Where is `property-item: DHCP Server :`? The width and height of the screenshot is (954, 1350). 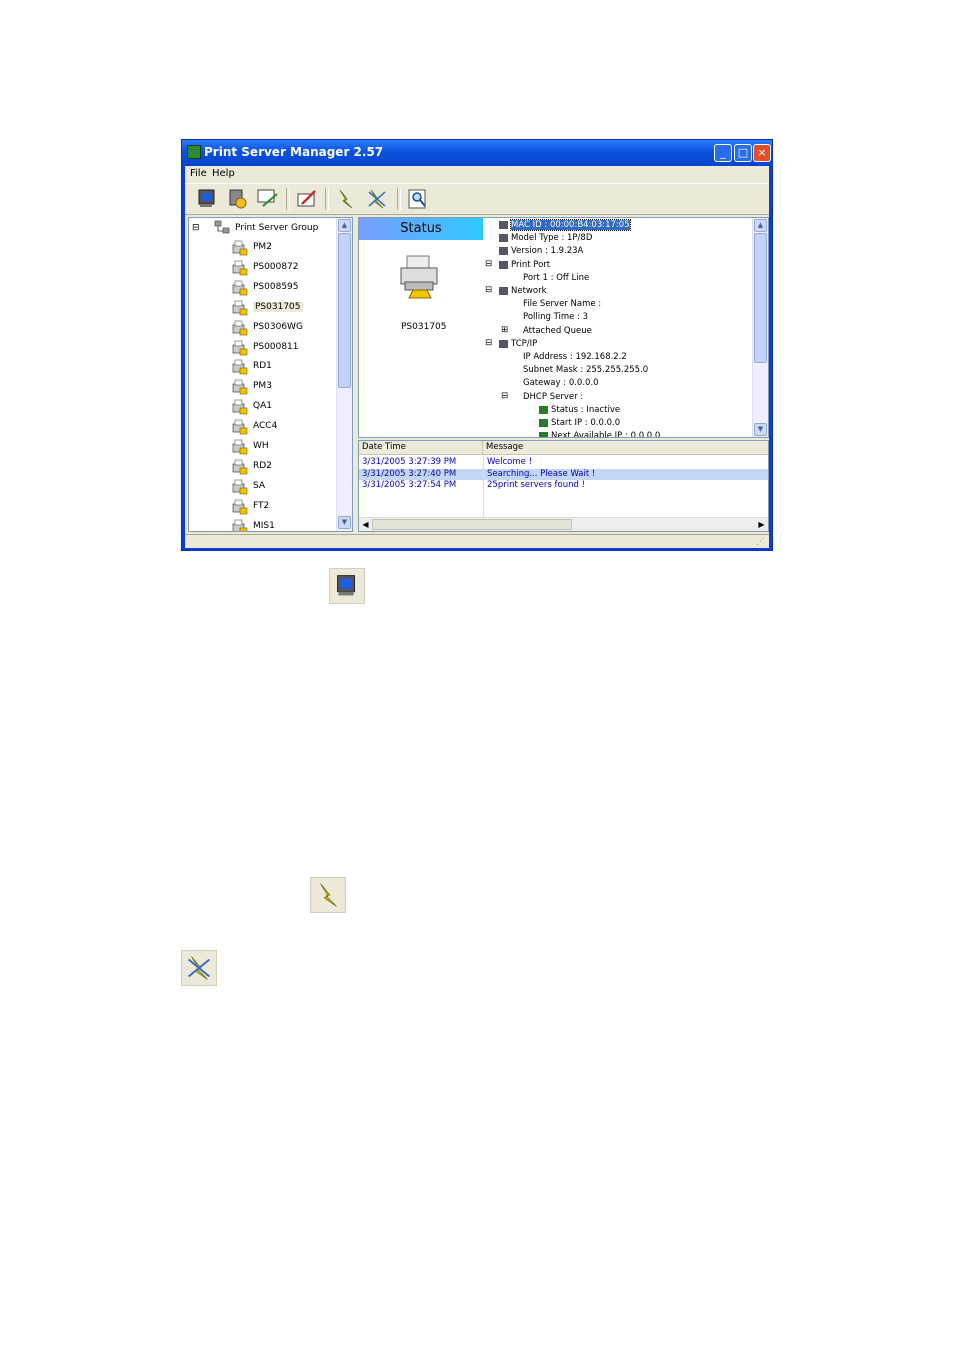
property-item: DHCP Server : is located at coordinates (553, 397).